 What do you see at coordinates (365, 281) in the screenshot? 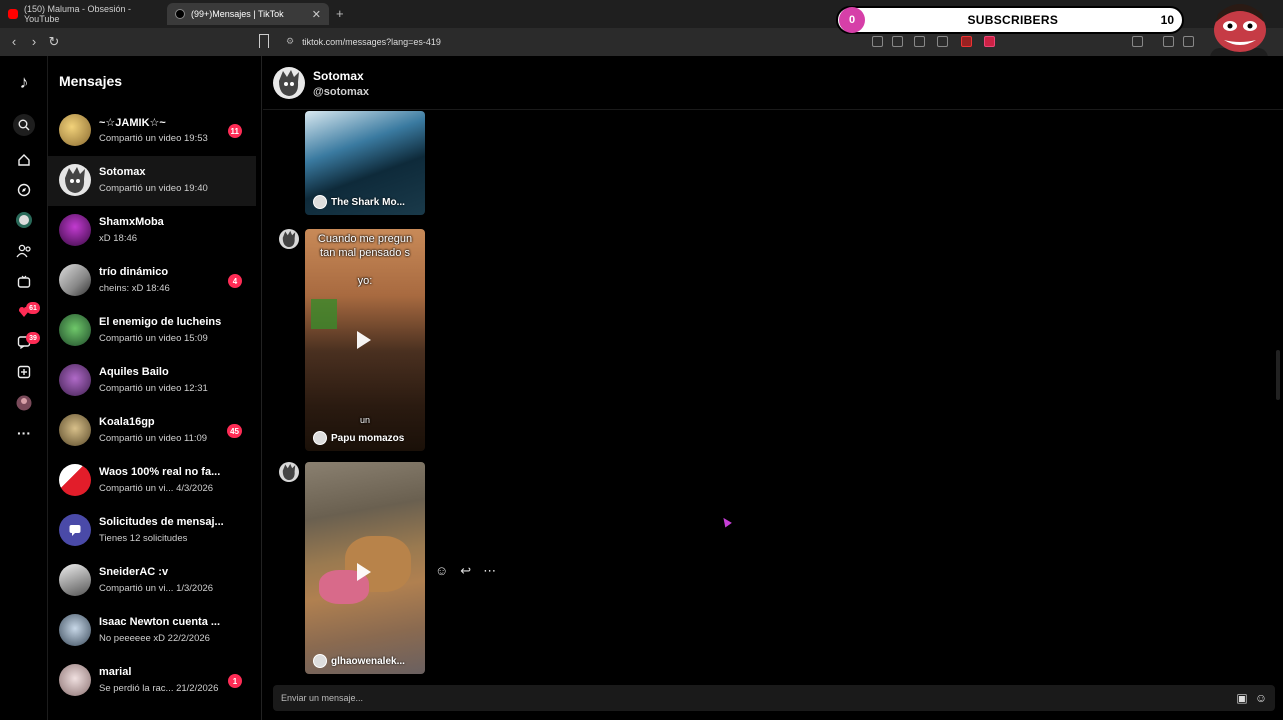
I see `video-caption-mid: yo:` at bounding box center [365, 281].